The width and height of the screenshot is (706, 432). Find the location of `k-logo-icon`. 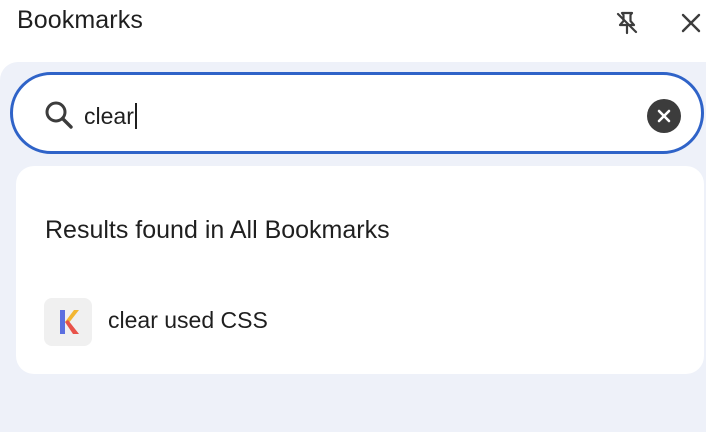

k-logo-icon is located at coordinates (69, 322).